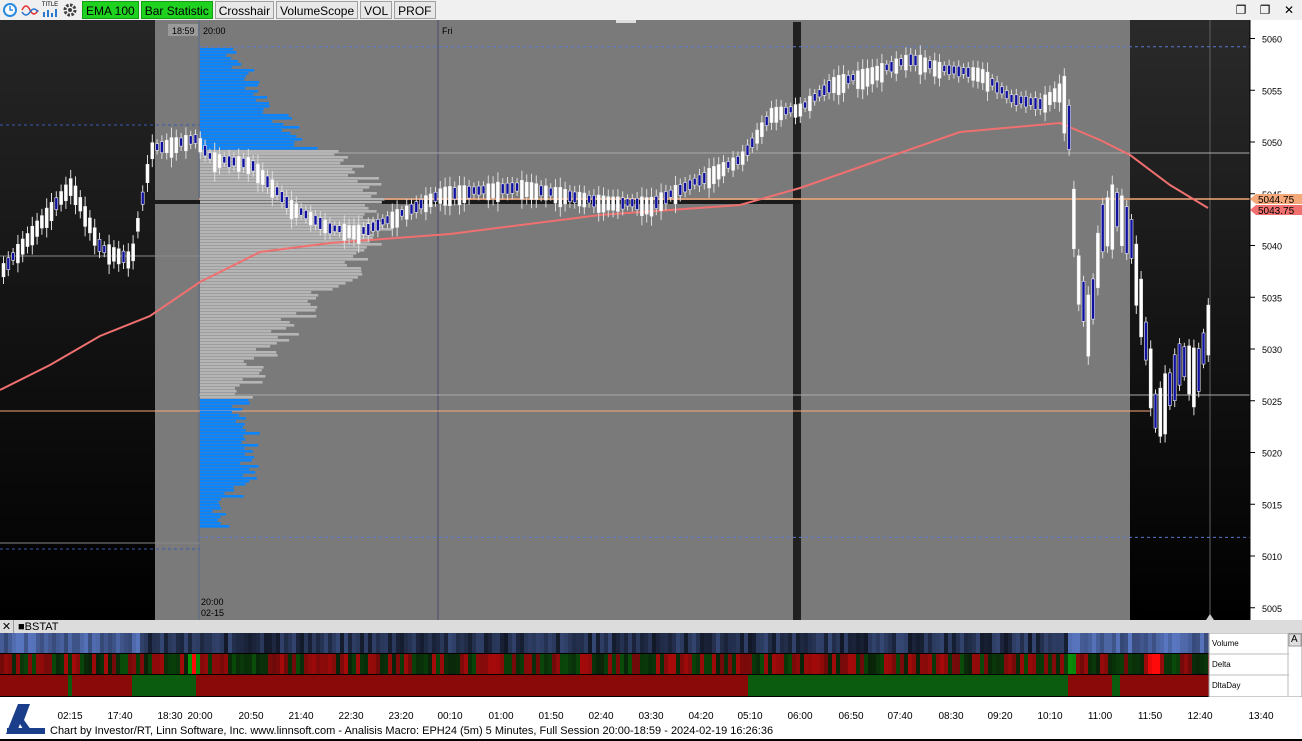  Describe the element at coordinates (176, 10) in the screenshot. I see `toolbar-button-bar-statistic: Bar Statistic` at that location.